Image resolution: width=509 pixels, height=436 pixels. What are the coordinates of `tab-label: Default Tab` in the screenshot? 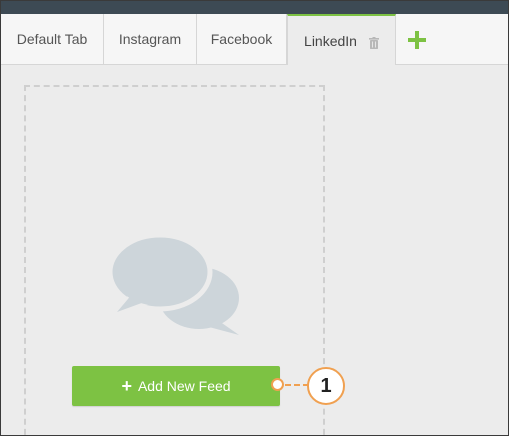 It's located at (52, 39).